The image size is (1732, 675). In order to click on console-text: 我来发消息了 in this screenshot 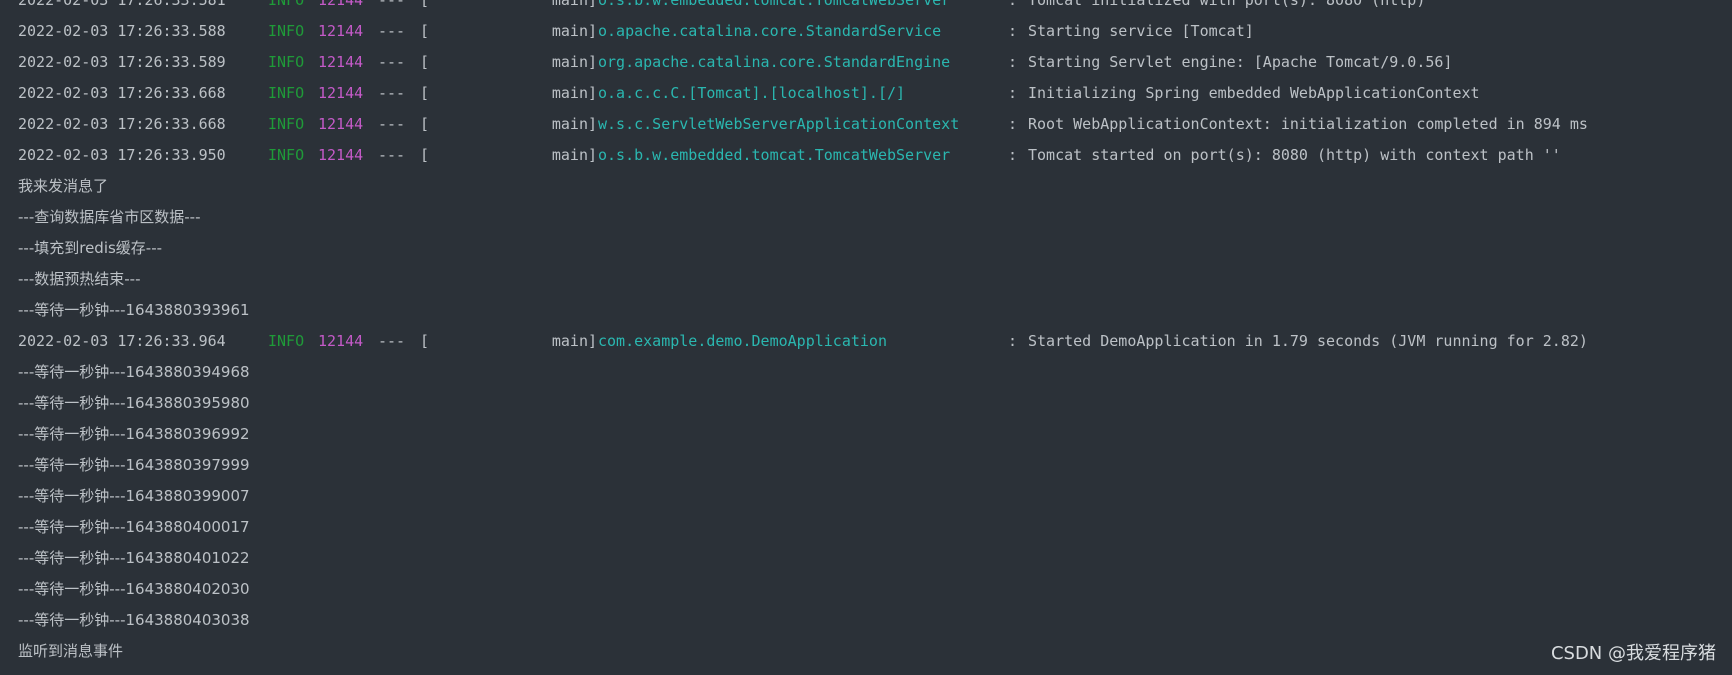, I will do `click(63, 186)`.